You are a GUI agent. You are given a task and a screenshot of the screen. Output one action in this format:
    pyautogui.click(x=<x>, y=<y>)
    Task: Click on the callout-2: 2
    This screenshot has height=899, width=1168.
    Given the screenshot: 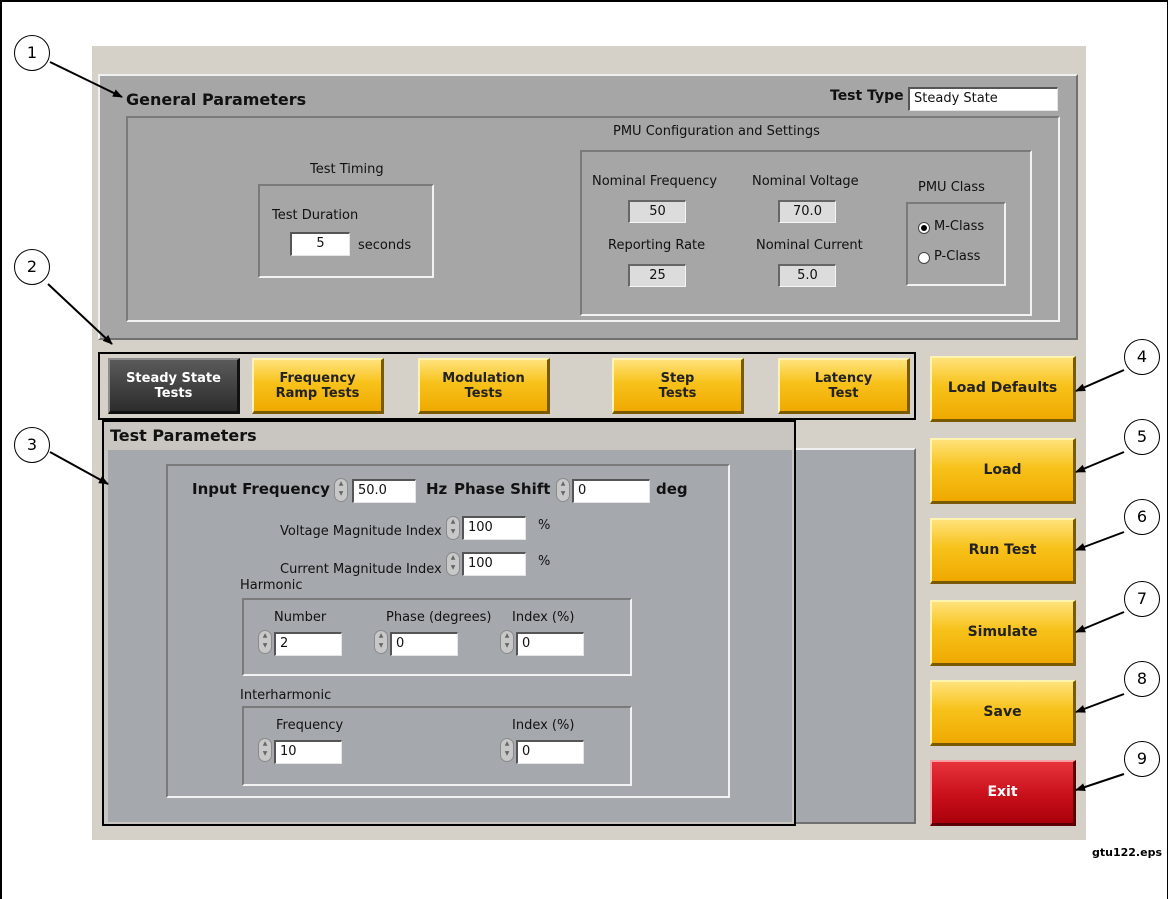 What is the action you would take?
    pyautogui.click(x=32, y=267)
    